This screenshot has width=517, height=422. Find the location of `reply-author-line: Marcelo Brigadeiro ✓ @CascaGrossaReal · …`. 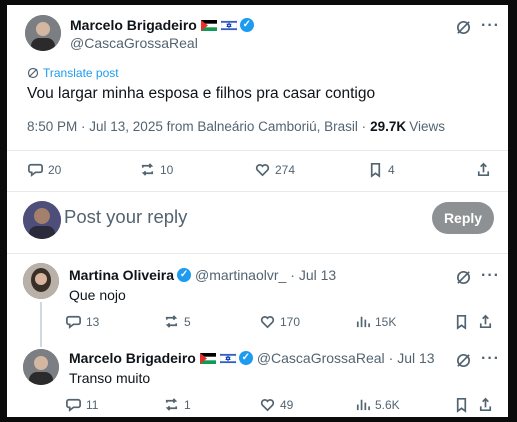

reply-author-line: Marcelo Brigadeiro ✓ @CascaGrossaReal · … is located at coordinates (252, 358).